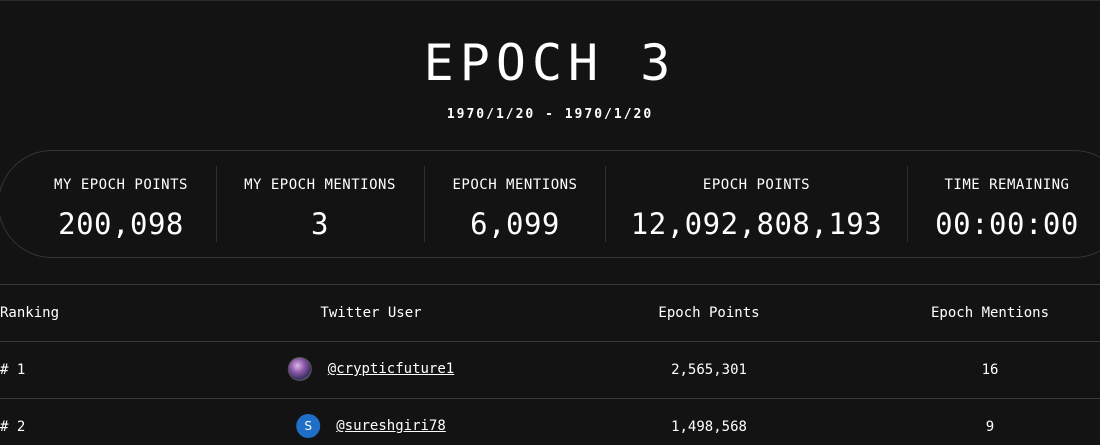 The image size is (1100, 445). Describe the element at coordinates (515, 185) in the screenshot. I see `stat-label: EPOCH MENTIONS` at that location.